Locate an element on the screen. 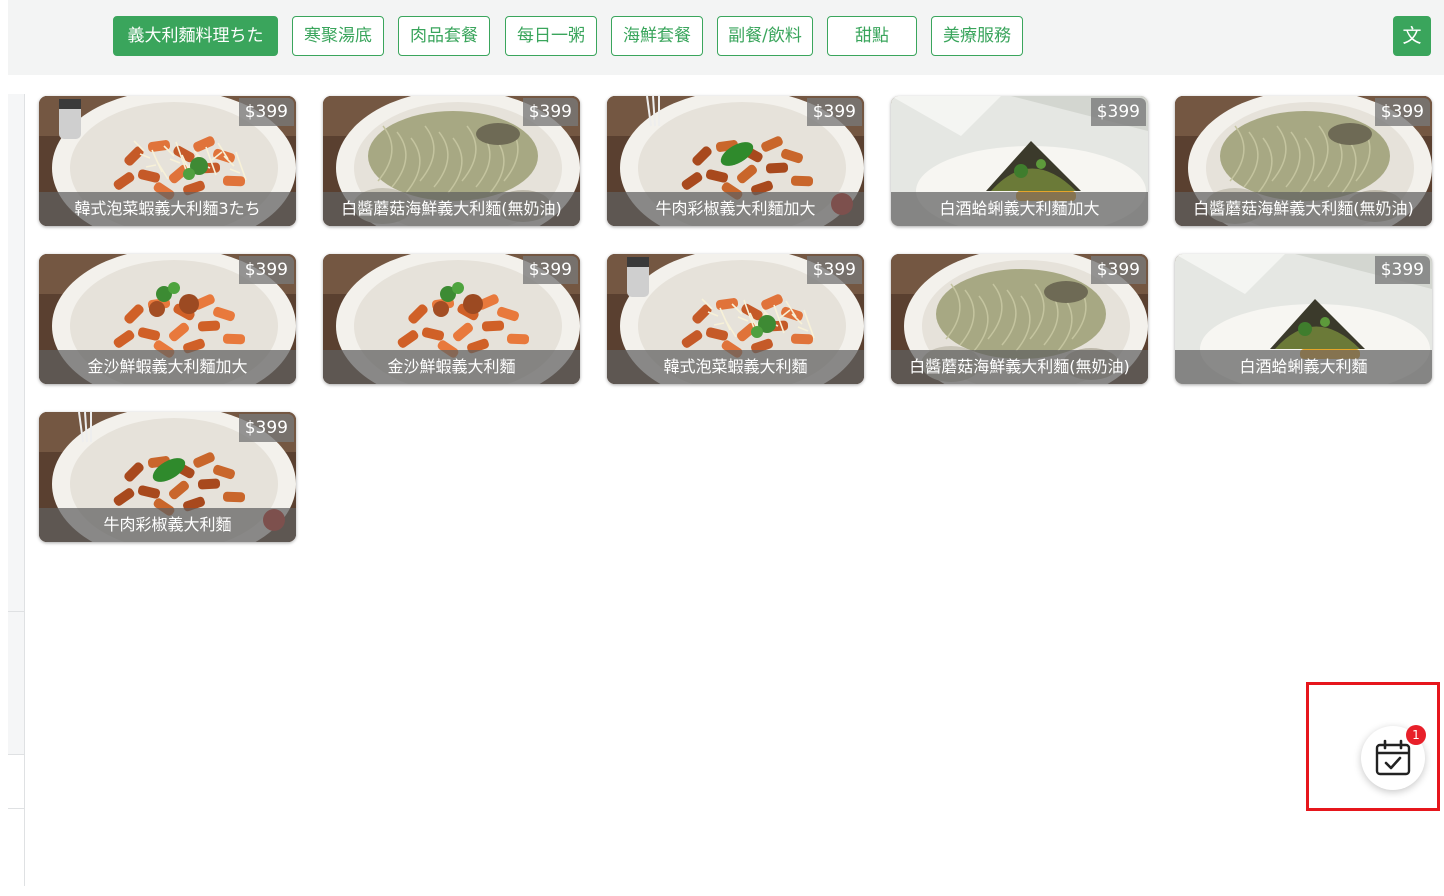 The width and height of the screenshot is (1444, 896). product-card: $399 韓式泡菜蝦義大利麵3たち is located at coordinates (167, 161).